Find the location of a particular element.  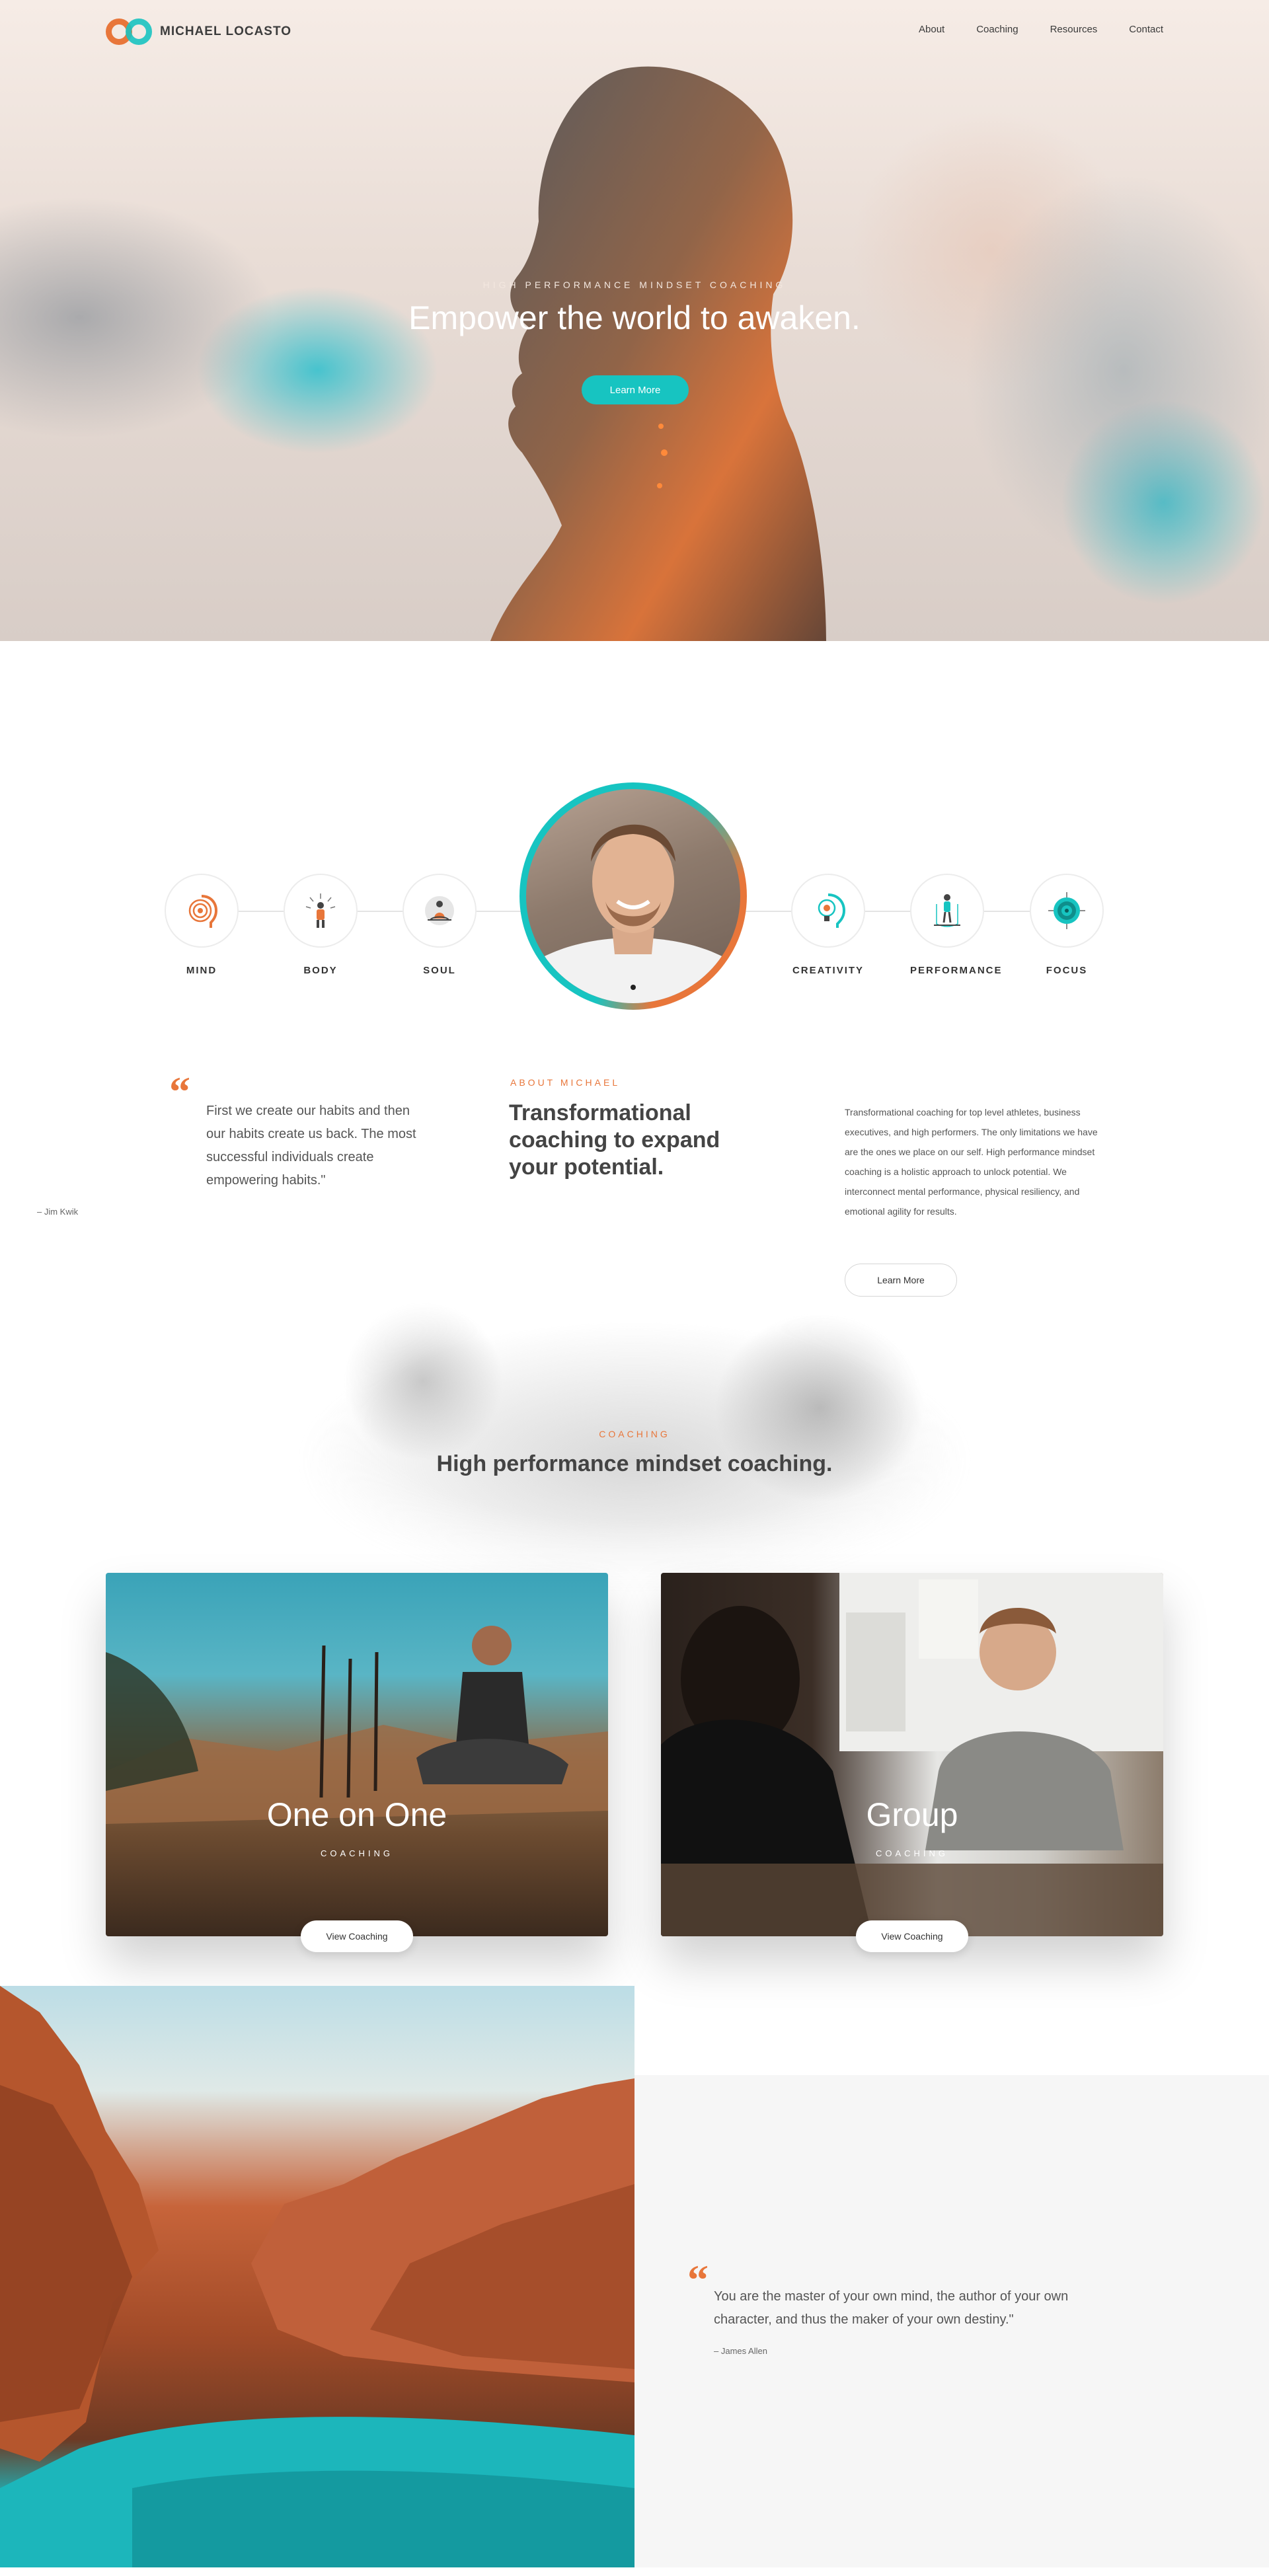

meditation-canyon-photo is located at coordinates (357, 1725).